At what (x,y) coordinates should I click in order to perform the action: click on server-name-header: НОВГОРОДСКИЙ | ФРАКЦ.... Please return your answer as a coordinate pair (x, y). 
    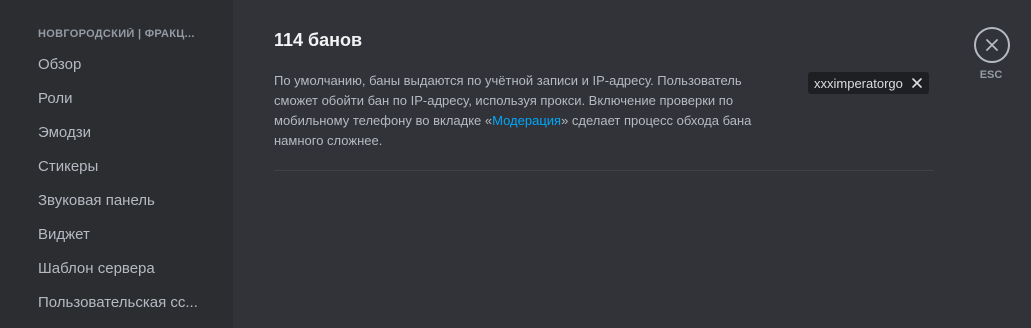
    Looking at the image, I should click on (116, 34).